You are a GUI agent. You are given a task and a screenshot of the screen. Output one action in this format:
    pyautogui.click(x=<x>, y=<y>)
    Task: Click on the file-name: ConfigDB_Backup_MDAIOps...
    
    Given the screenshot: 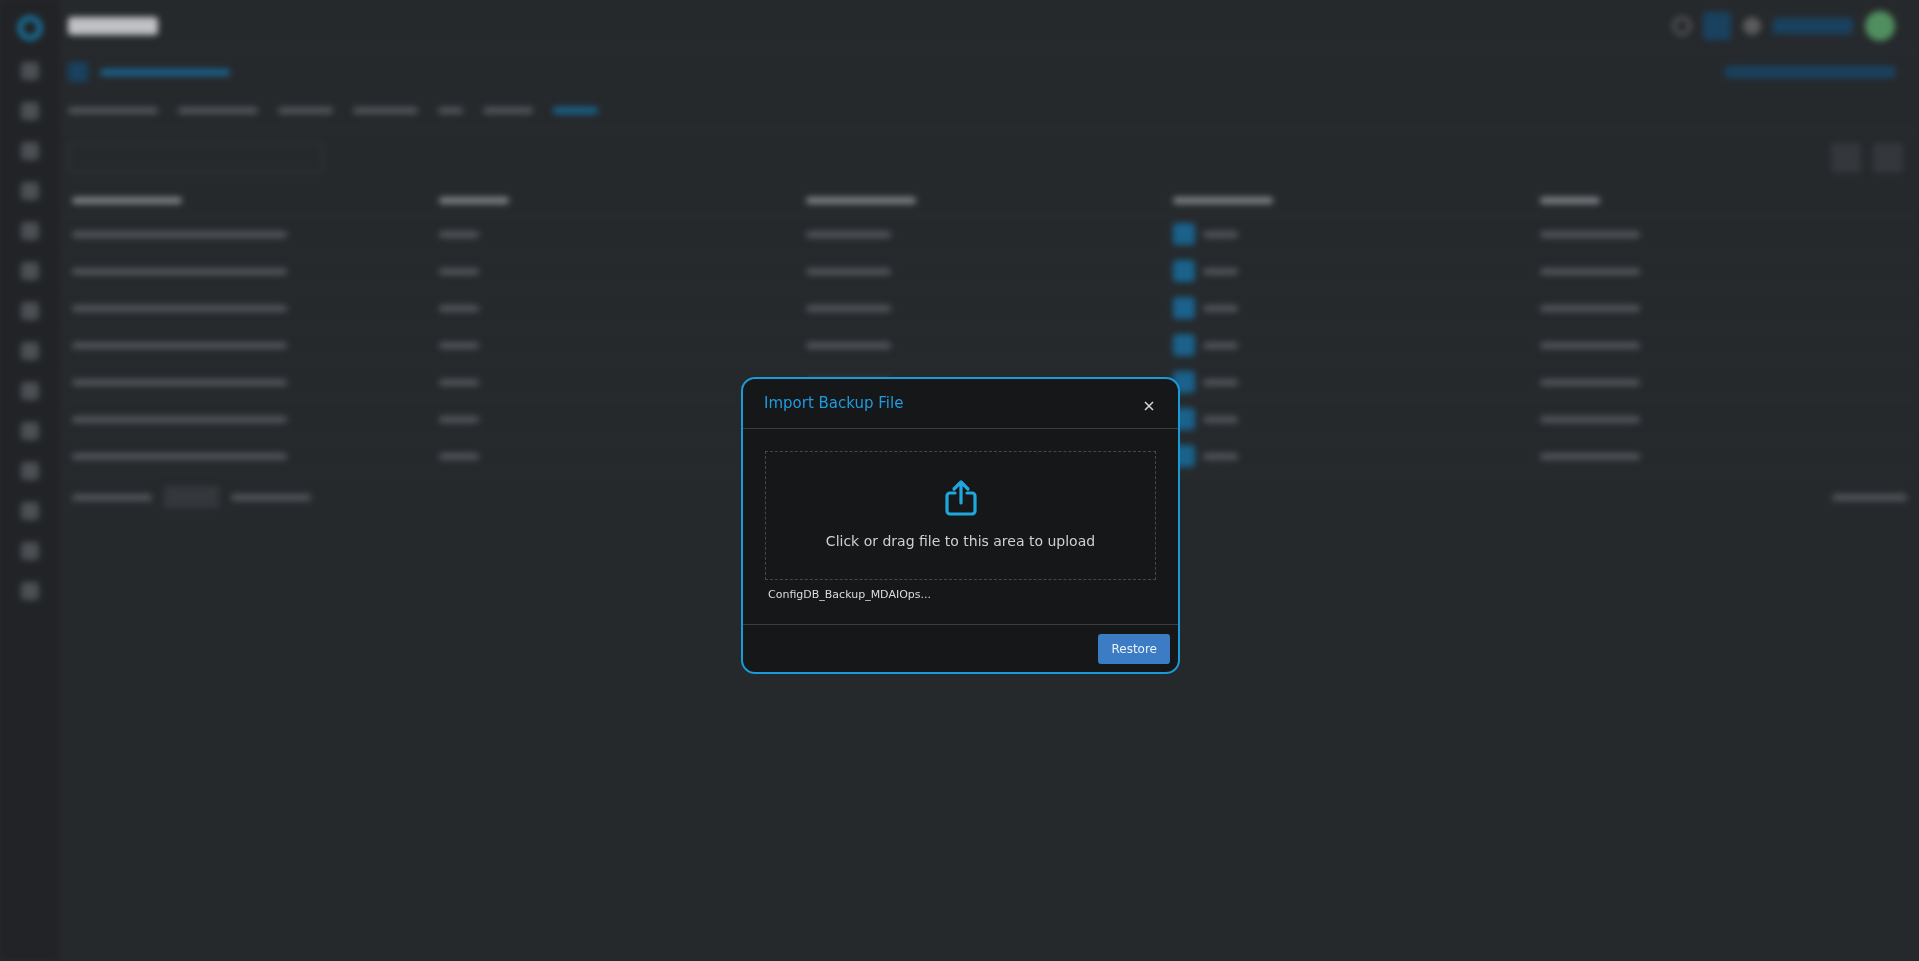 What is the action you would take?
    pyautogui.click(x=850, y=595)
    